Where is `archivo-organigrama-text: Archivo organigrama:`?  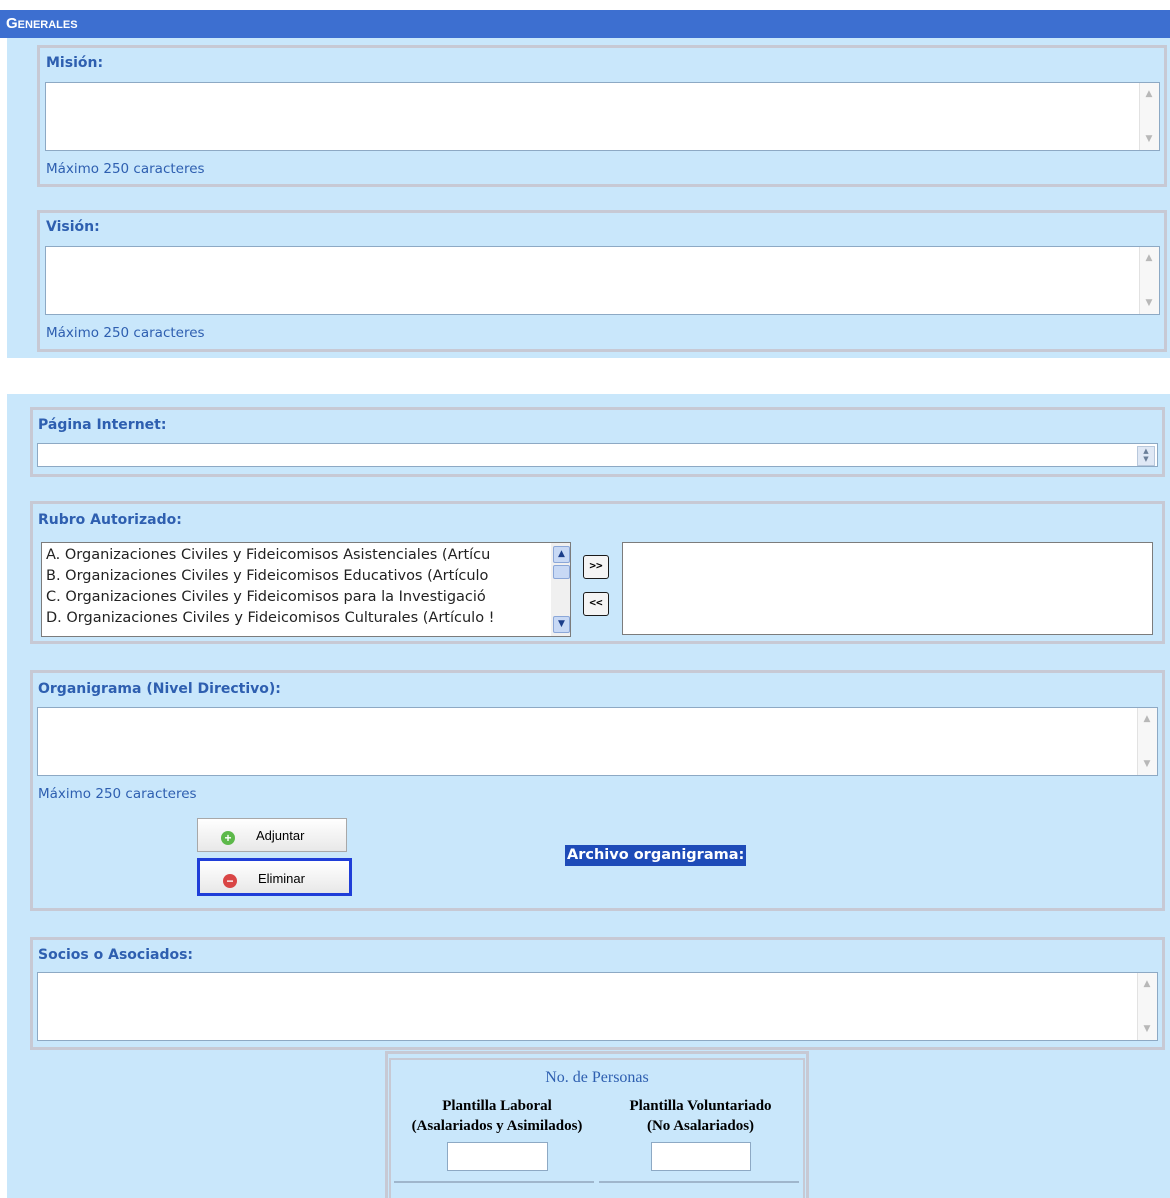
archivo-organigrama-text: Archivo organigrama: is located at coordinates (656, 855).